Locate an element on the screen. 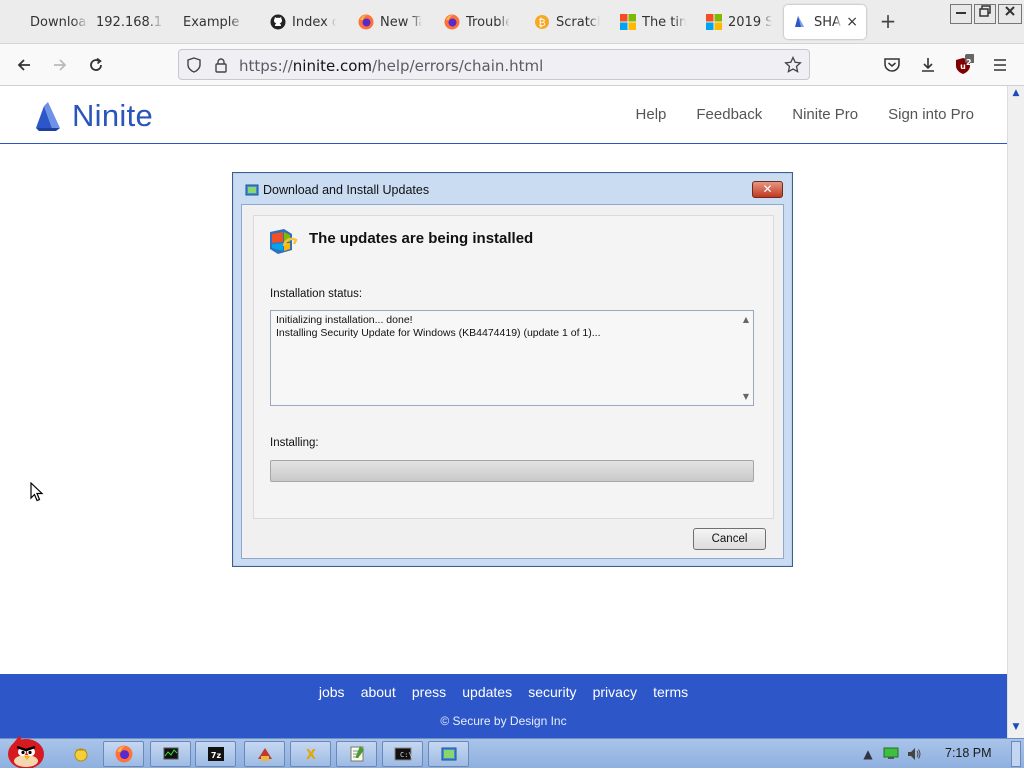  footer-link-jobs: jobs is located at coordinates (332, 692).